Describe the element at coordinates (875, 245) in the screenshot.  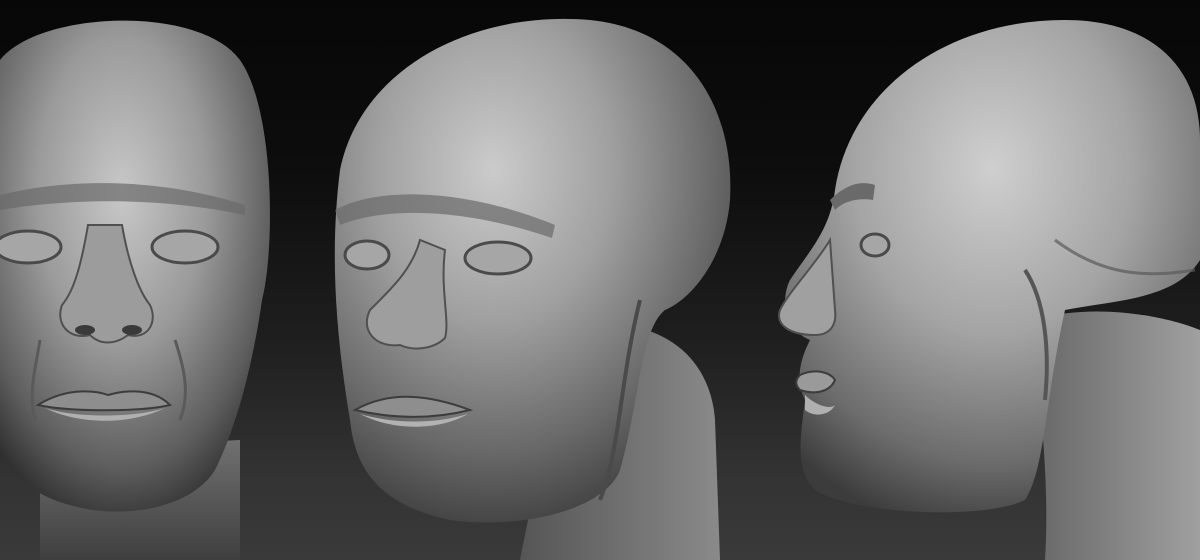
I see `eye` at that location.